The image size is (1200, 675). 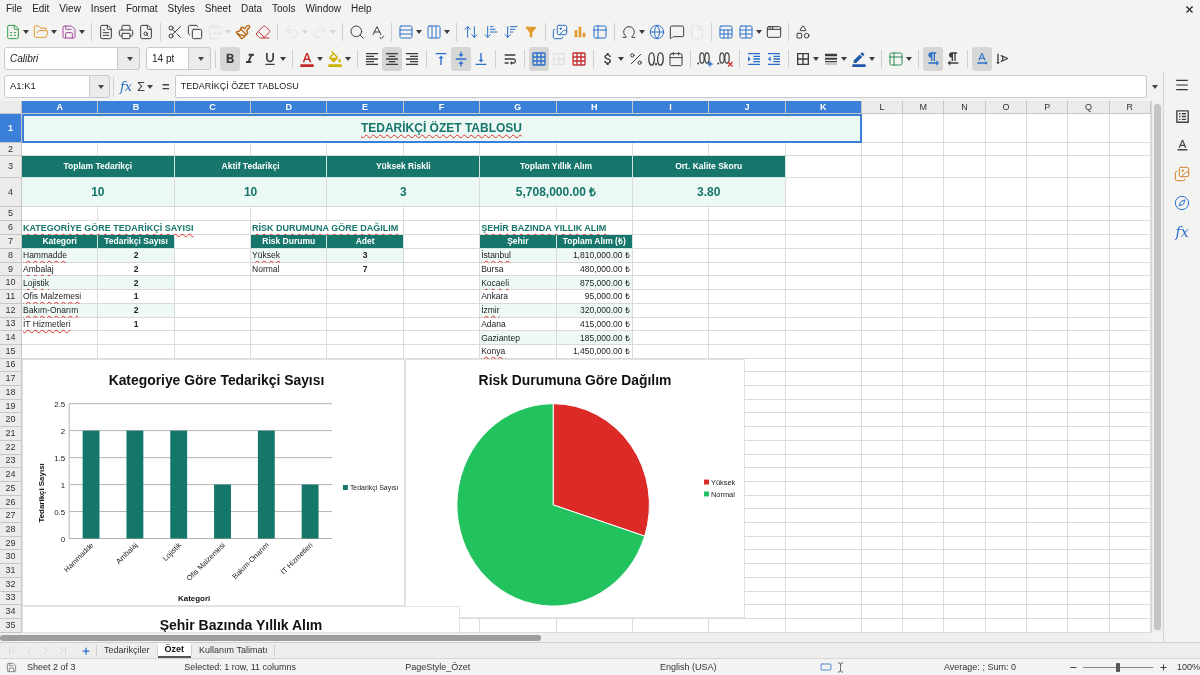 What do you see at coordinates (11, 128) in the screenshot?
I see `row-header: 1` at bounding box center [11, 128].